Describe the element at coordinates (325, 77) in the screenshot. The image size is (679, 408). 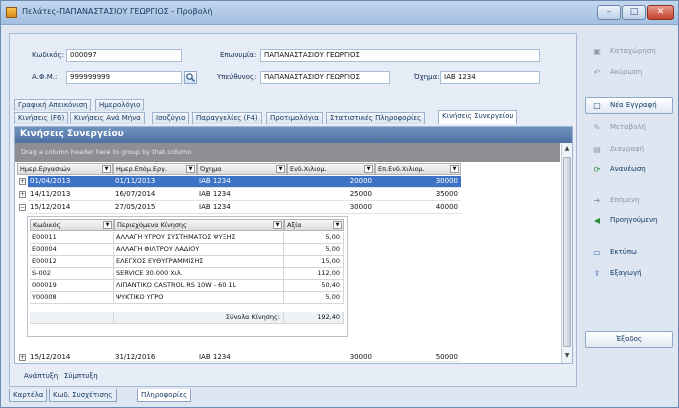
I see `responsible-field: ΠΑΠΑΝΑΣΤΑΣΙΟΥ ΓΕΩΡΓΙΟΣ` at that location.